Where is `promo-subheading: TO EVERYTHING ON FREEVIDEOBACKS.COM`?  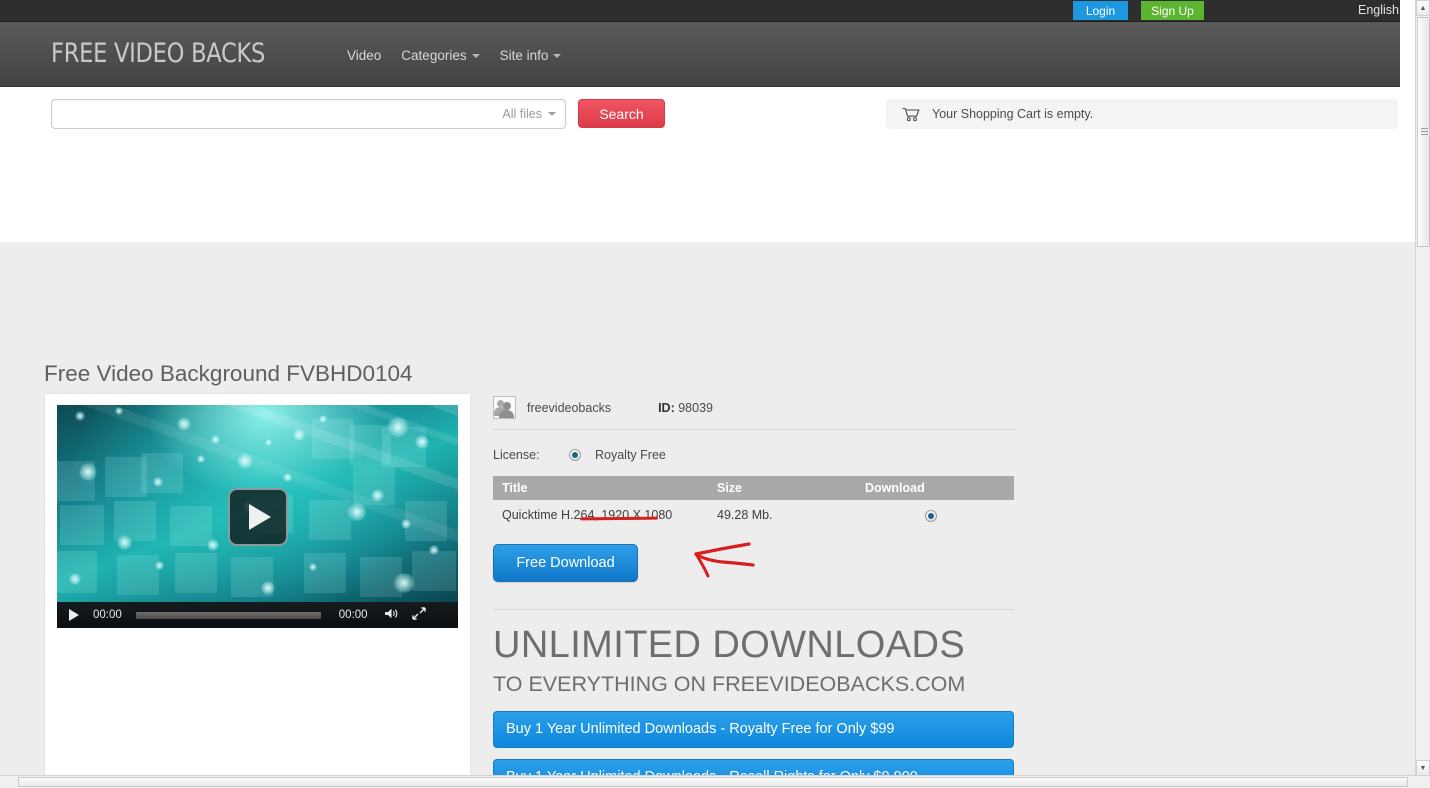 promo-subheading: TO EVERYTHING ON FREEVIDEOBACKS.COM is located at coordinates (729, 683).